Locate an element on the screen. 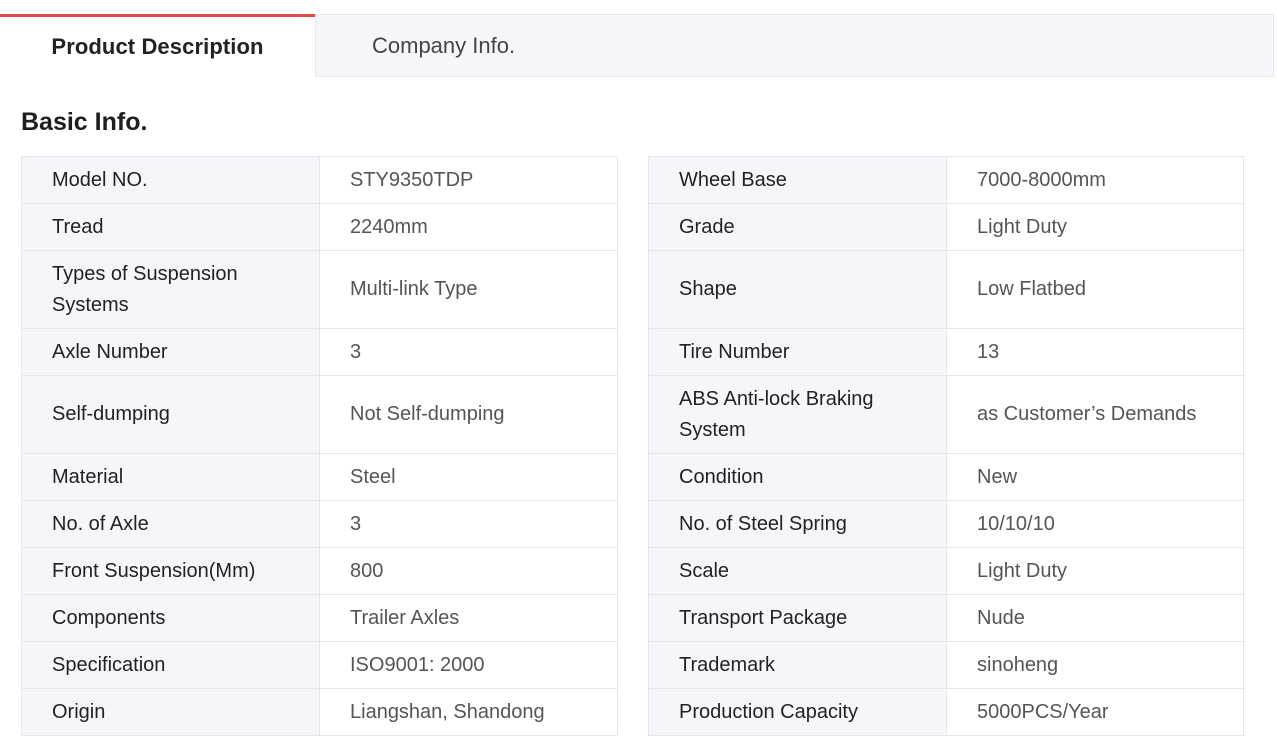  spec-value: sinoheng is located at coordinates (1095, 665).